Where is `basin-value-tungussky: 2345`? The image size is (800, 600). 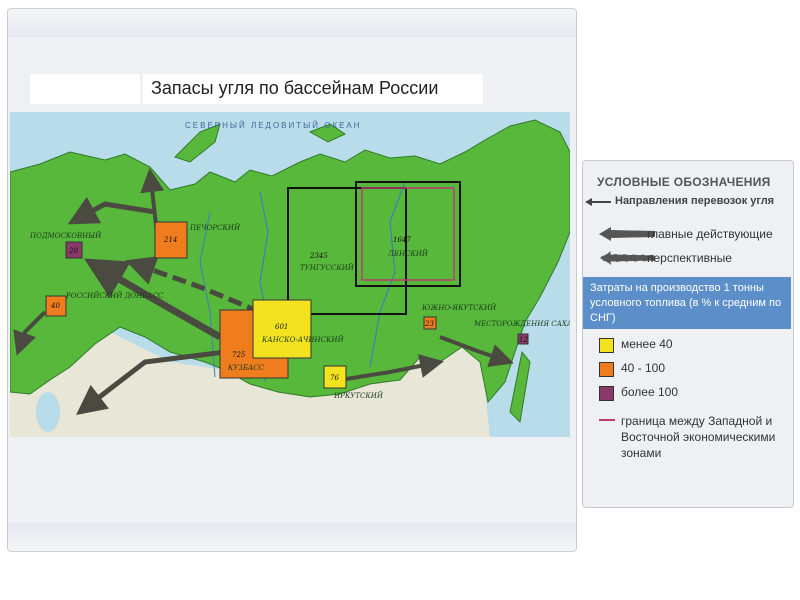
basin-value-tungussky: 2345 is located at coordinates (318, 256).